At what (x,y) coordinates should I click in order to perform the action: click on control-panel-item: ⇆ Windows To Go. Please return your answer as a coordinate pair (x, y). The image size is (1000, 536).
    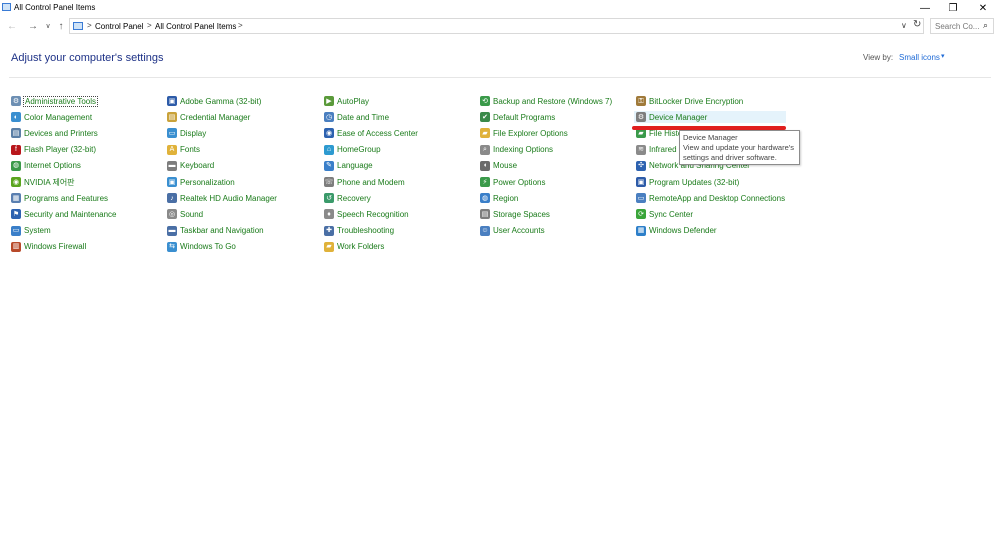
    Looking at the image, I should click on (201, 247).